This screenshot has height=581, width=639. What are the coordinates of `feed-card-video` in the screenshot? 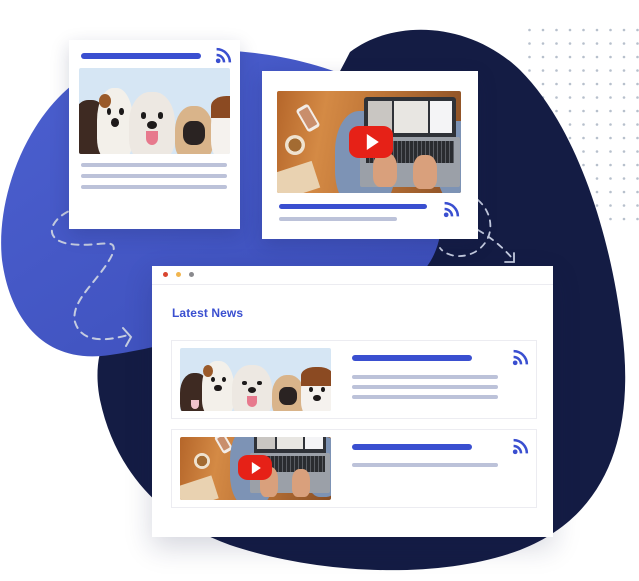 It's located at (370, 155).